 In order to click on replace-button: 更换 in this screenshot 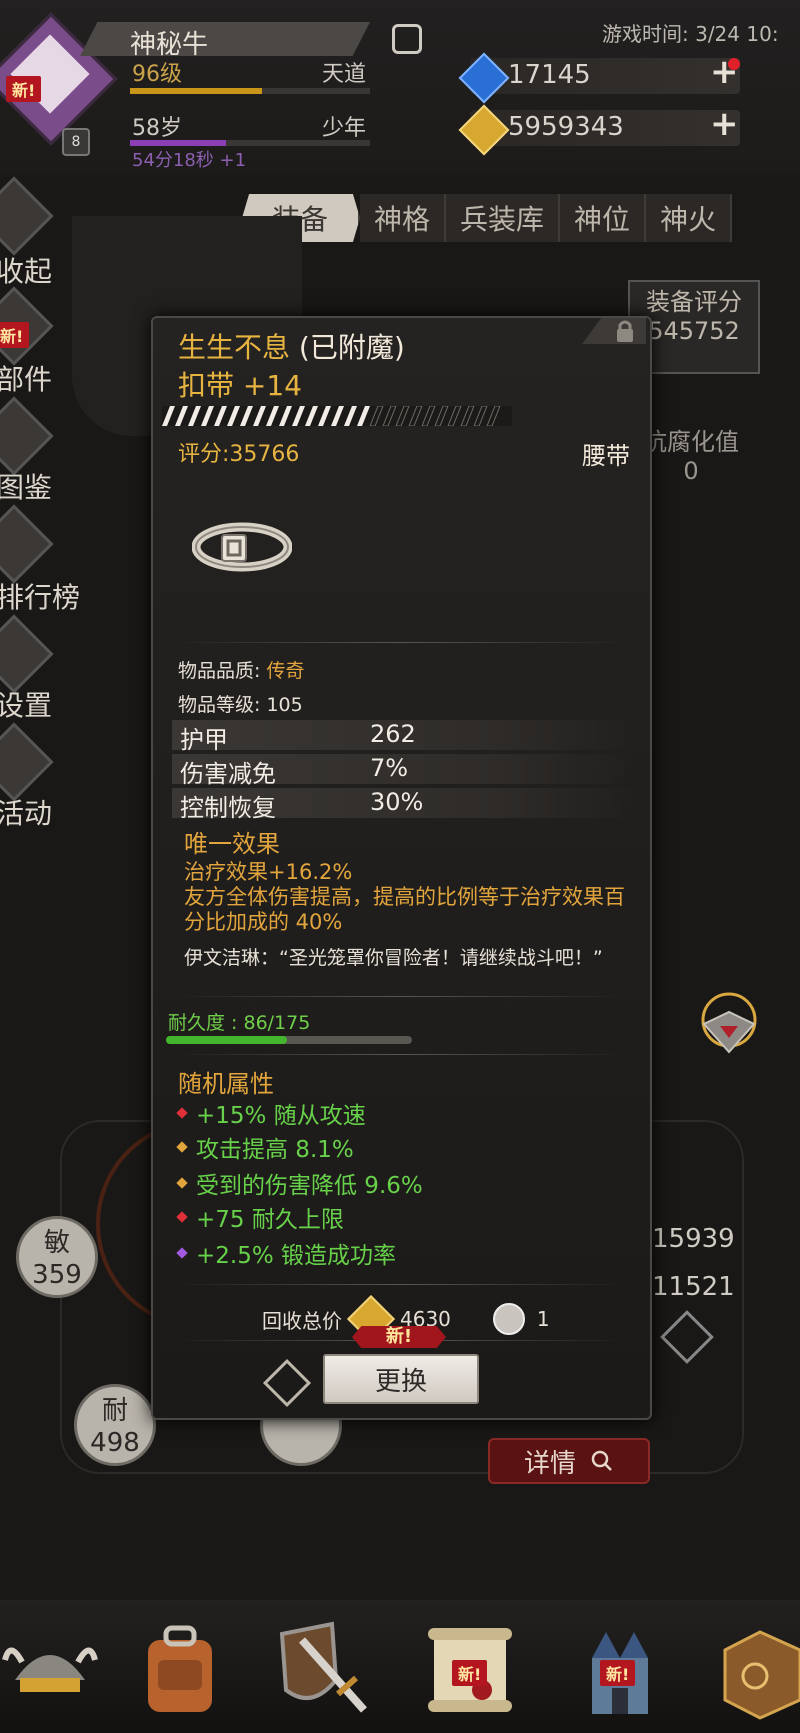, I will do `click(401, 1379)`.